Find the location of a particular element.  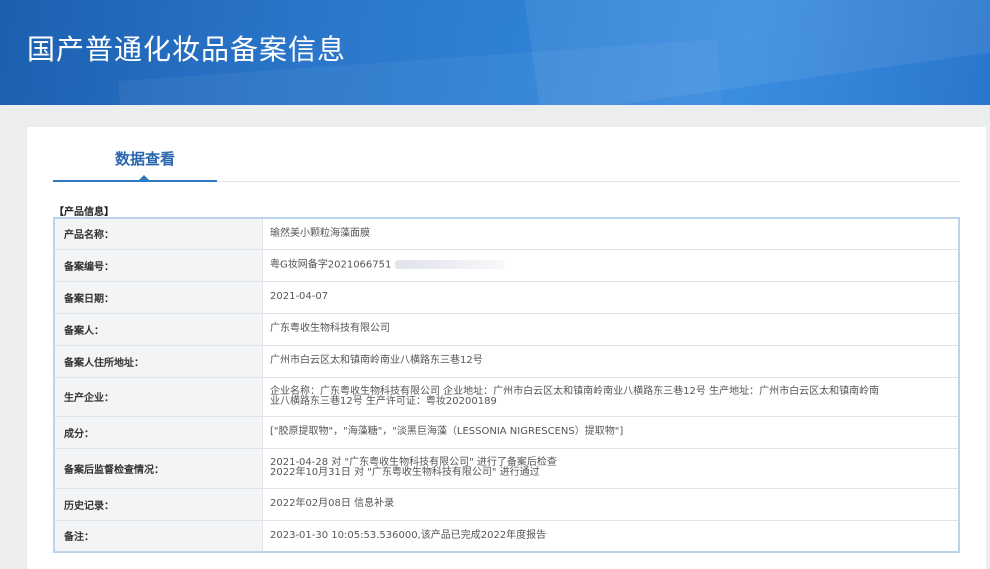

value-line: 广州市白云区太和镇南岭南业八横路东三巷12号 is located at coordinates (376, 360).